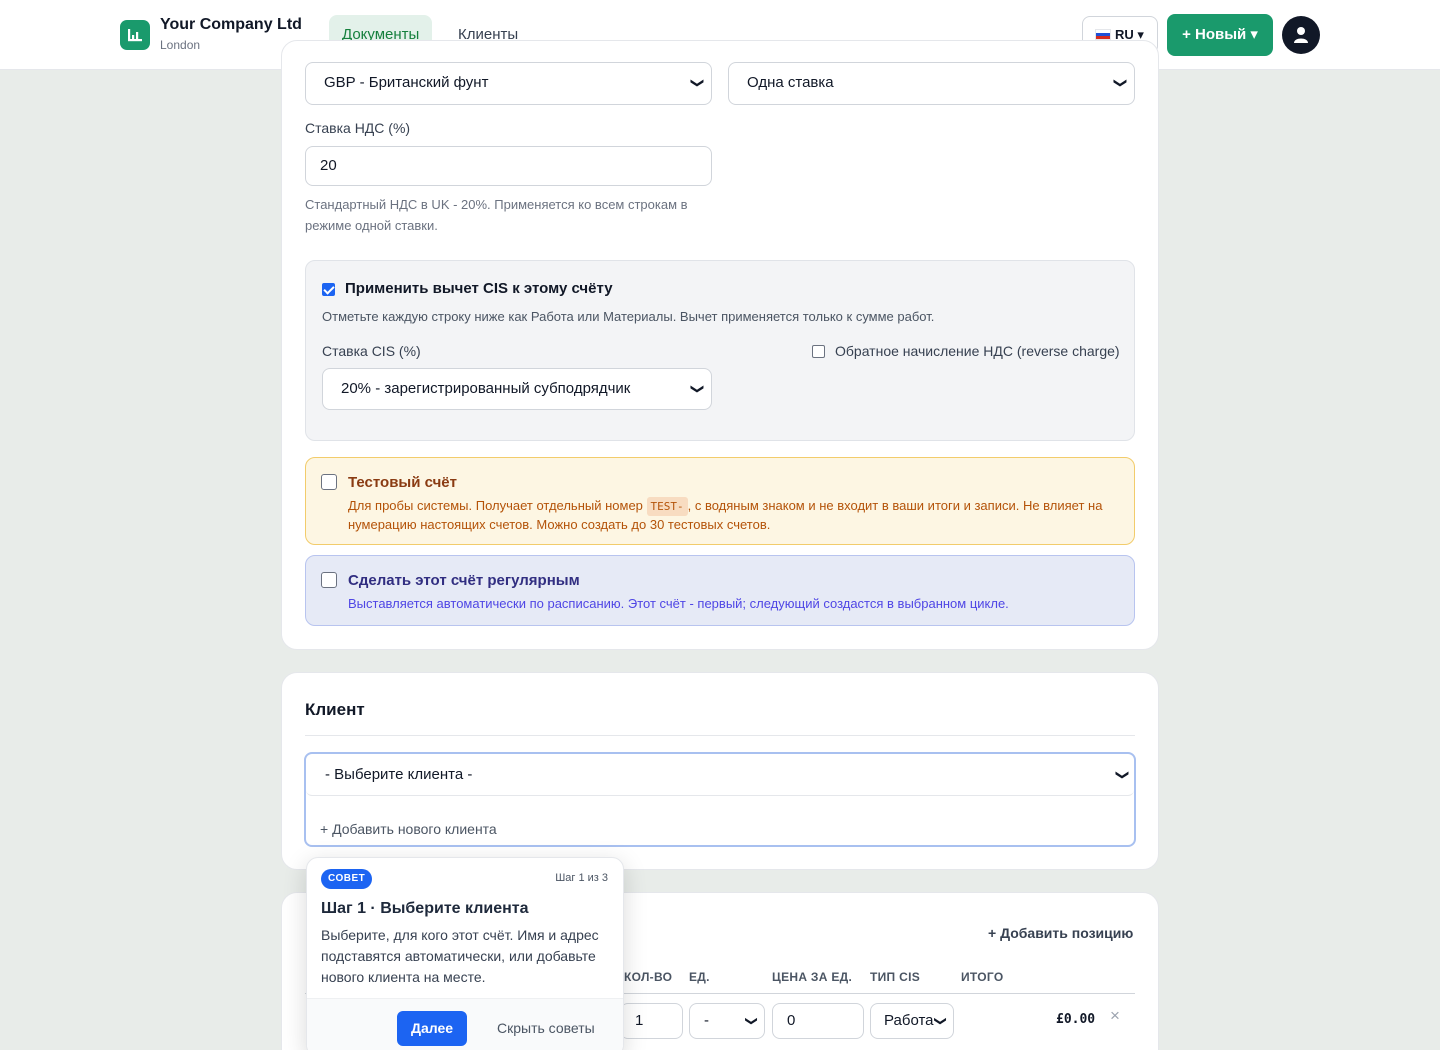 This screenshot has height=1050, width=1440. What do you see at coordinates (651, 1021) in the screenshot?
I see `qty-input: 1` at bounding box center [651, 1021].